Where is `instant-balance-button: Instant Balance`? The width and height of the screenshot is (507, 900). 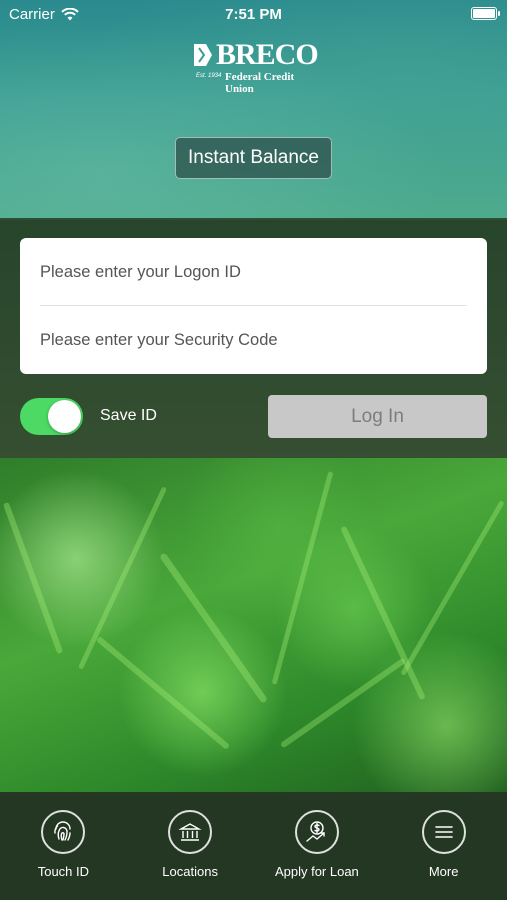 instant-balance-button: Instant Balance is located at coordinates (253, 158).